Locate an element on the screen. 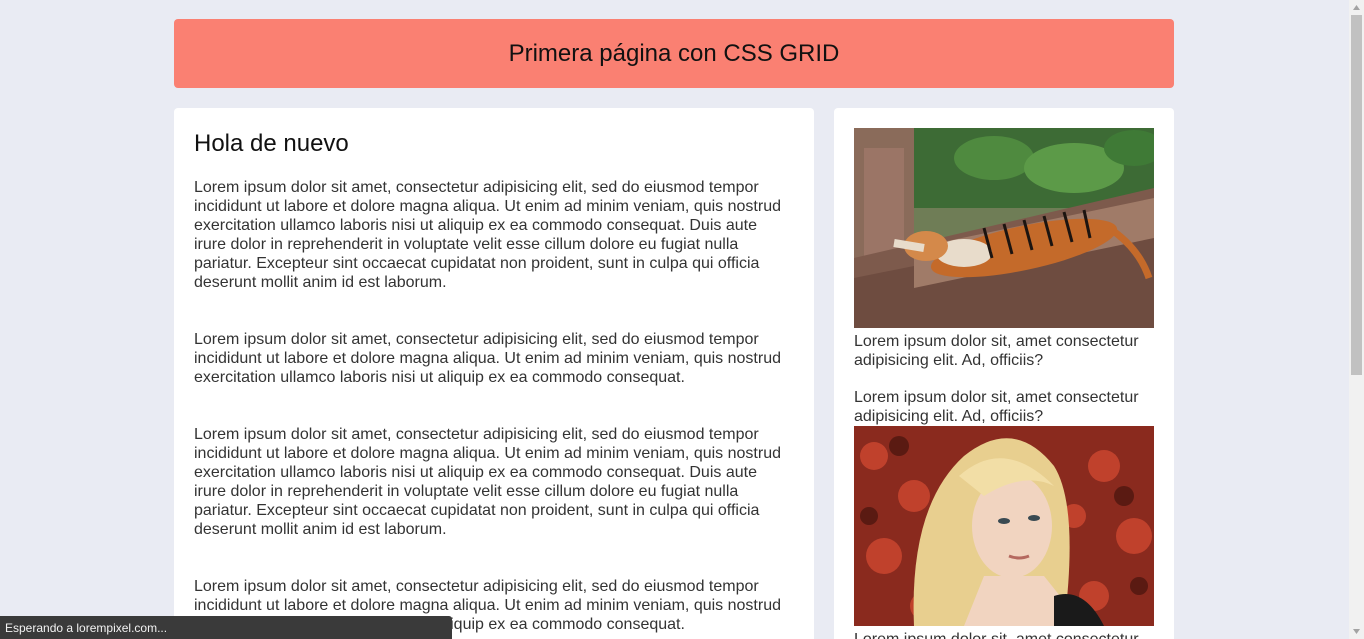 The width and height of the screenshot is (1364, 639). page-title: Primera página con CSS GRID is located at coordinates (674, 53).